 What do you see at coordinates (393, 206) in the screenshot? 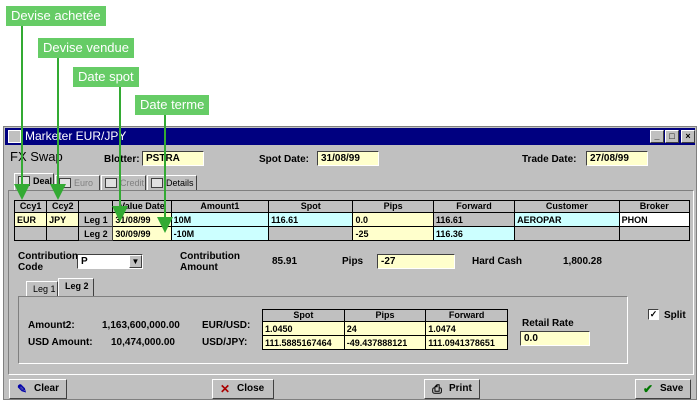
I see `col-pips: Pips` at bounding box center [393, 206].